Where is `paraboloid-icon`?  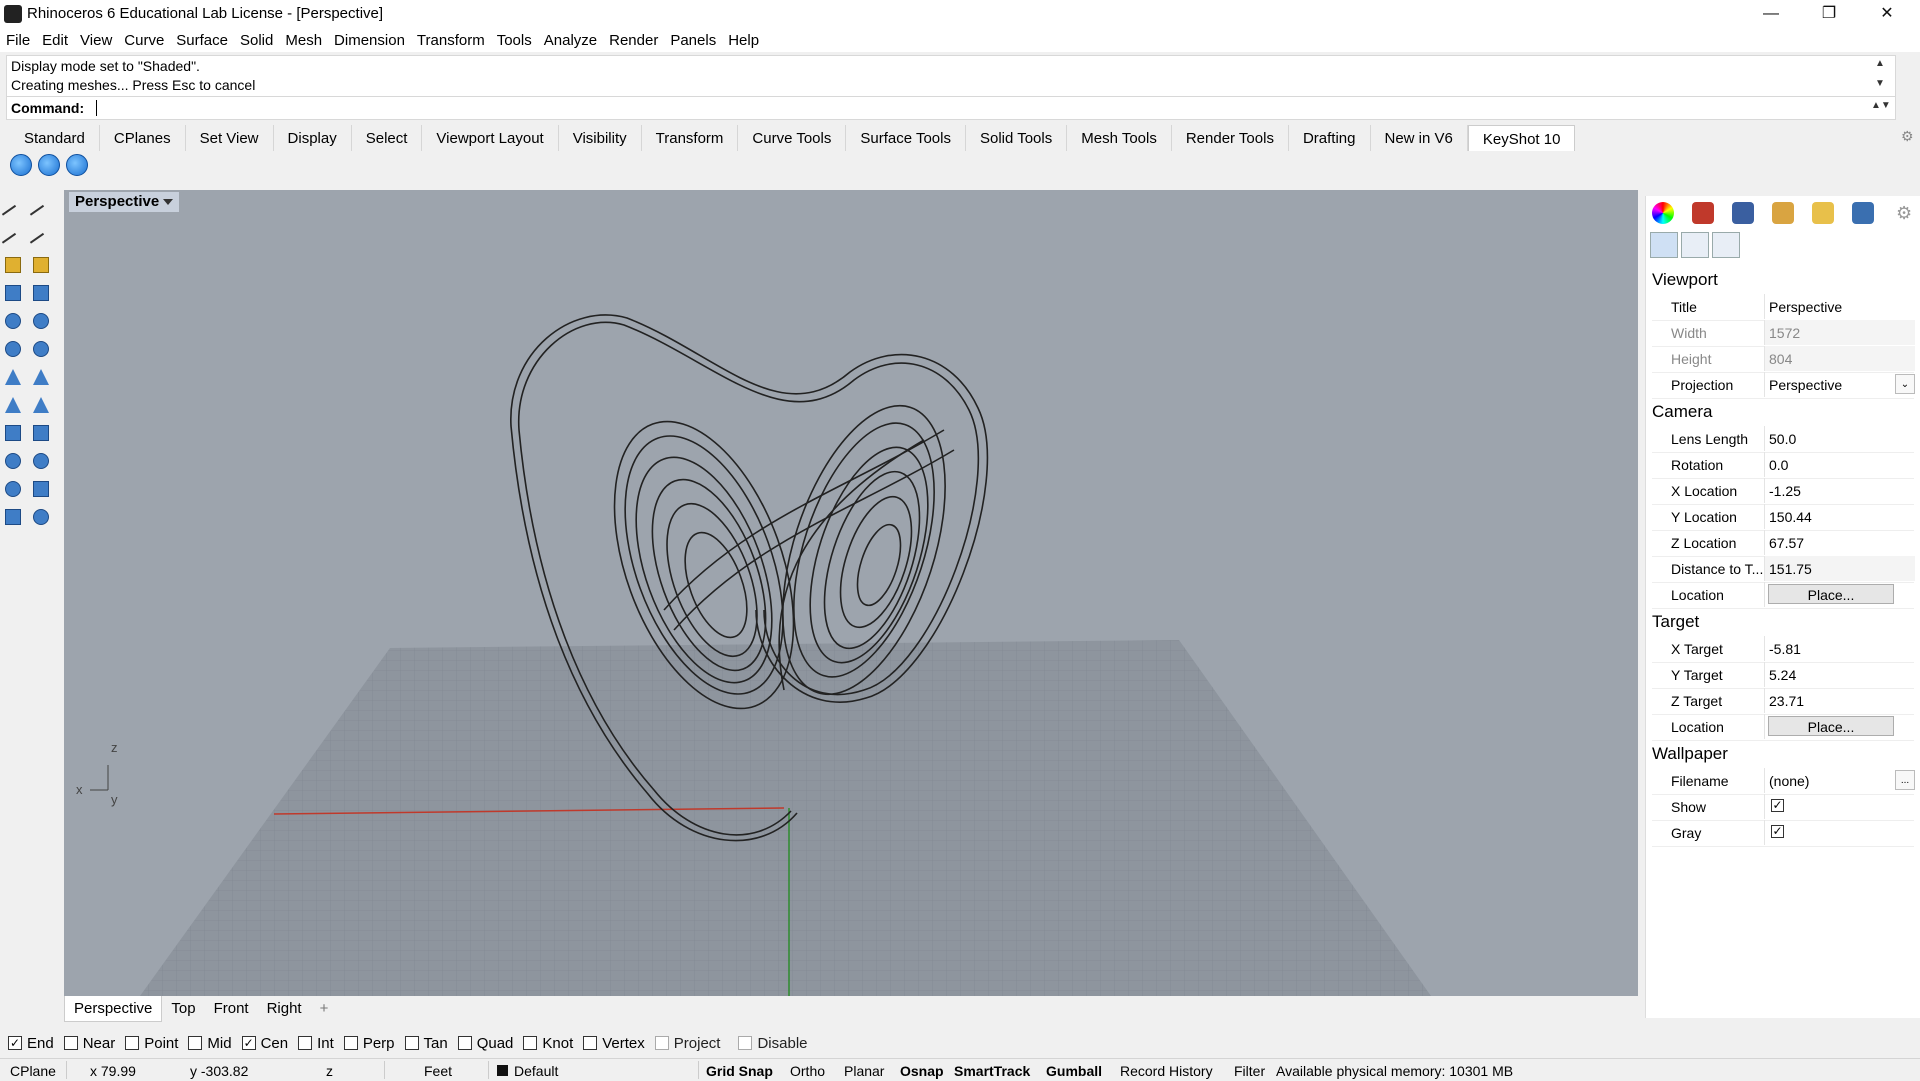 paraboloid-icon is located at coordinates (41, 349).